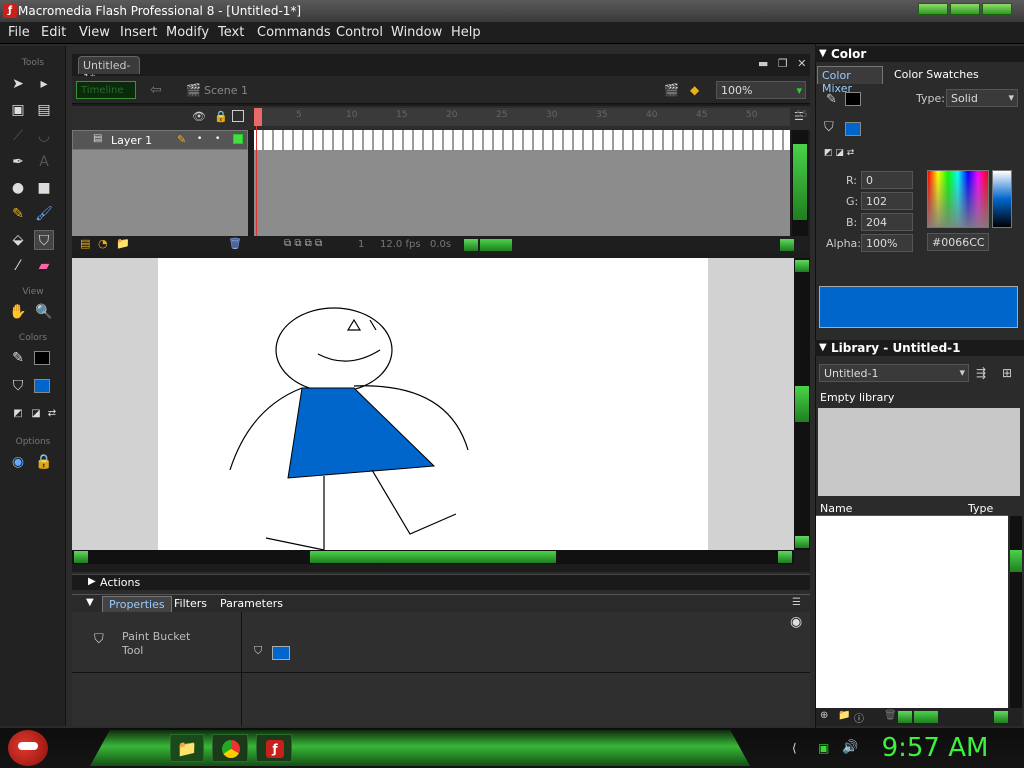  Describe the element at coordinates (156, 90) in the screenshot. I see `back-arrow-icon: ⇦` at that location.